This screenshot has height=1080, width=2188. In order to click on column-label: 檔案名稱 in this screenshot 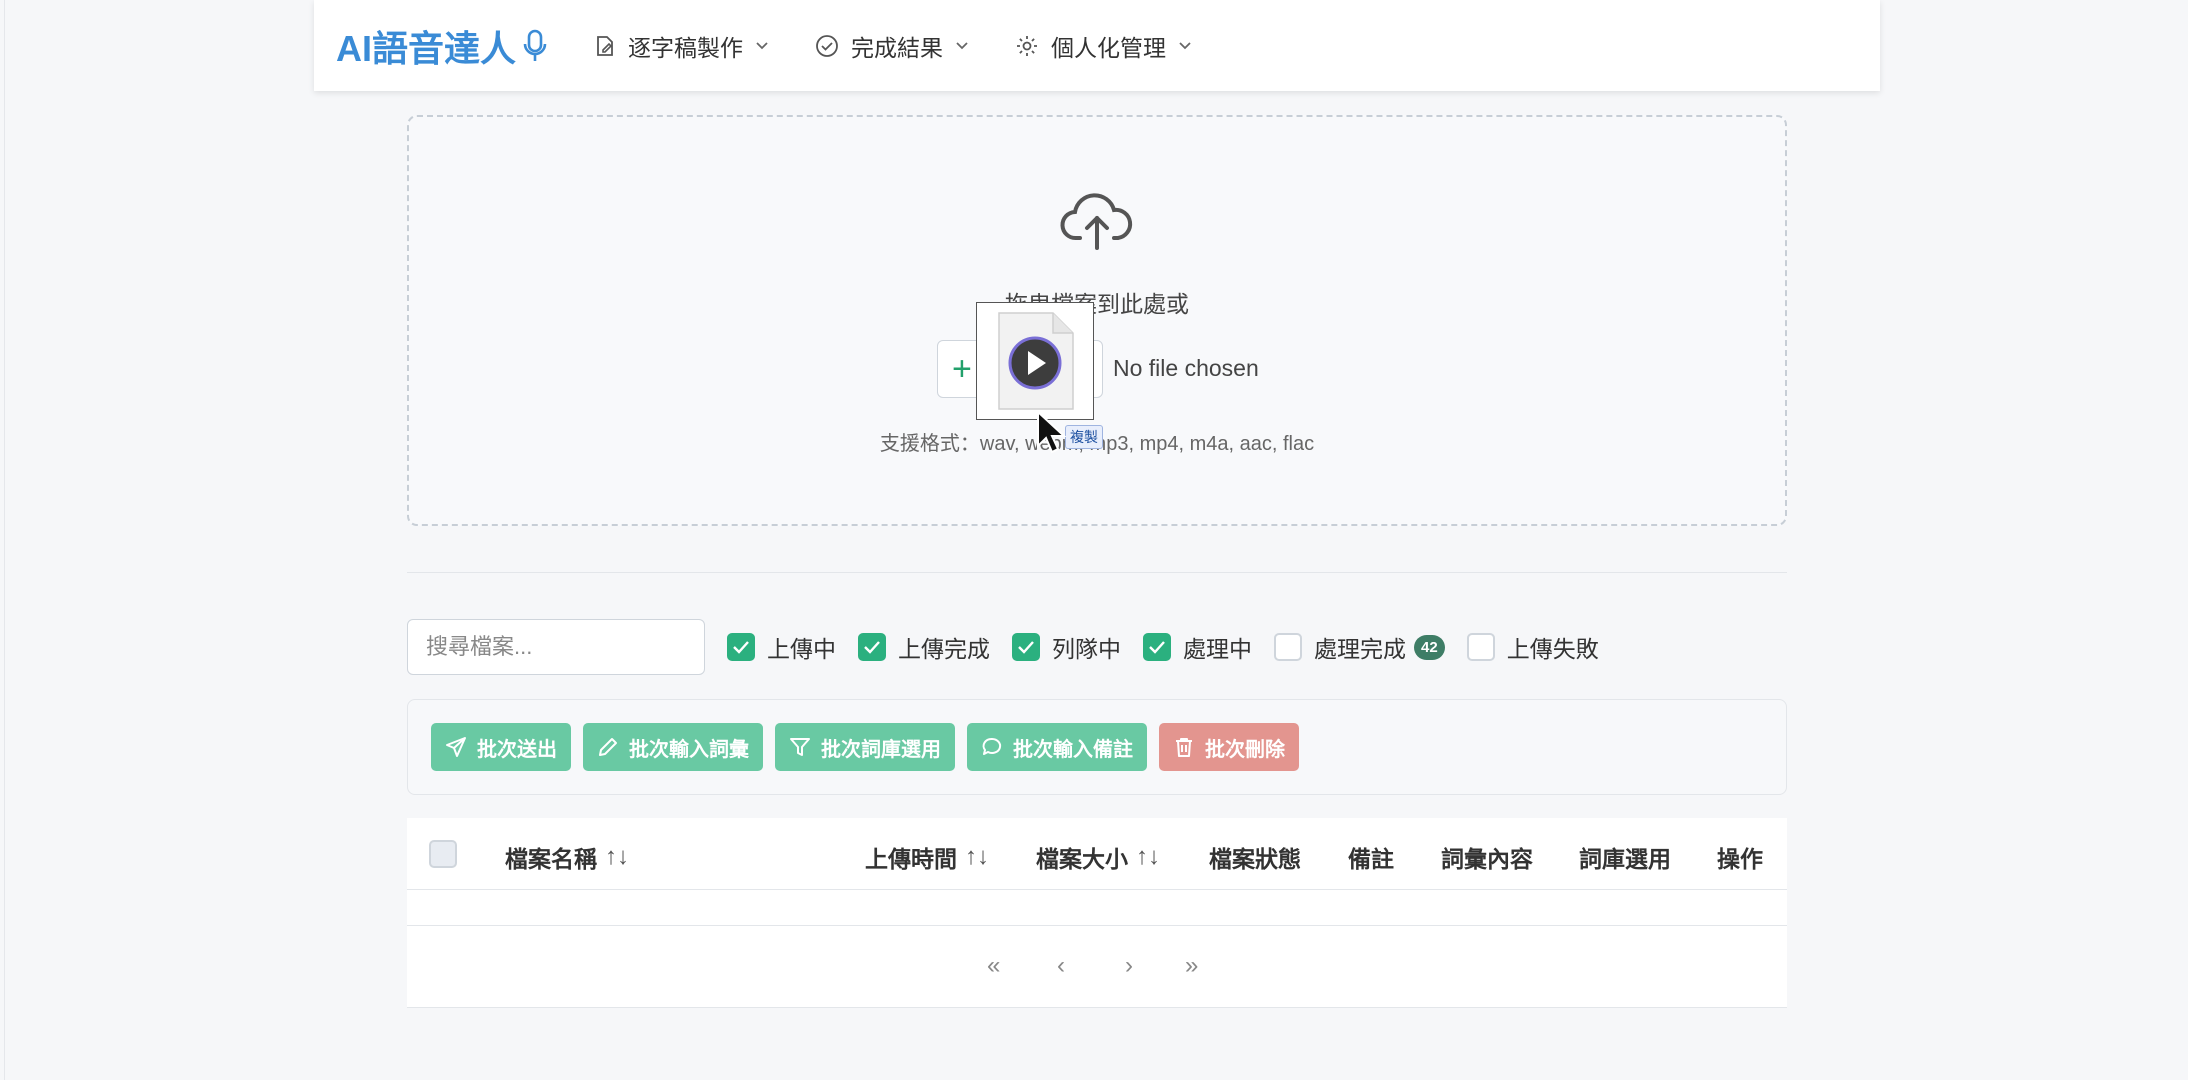, I will do `click(551, 859)`.